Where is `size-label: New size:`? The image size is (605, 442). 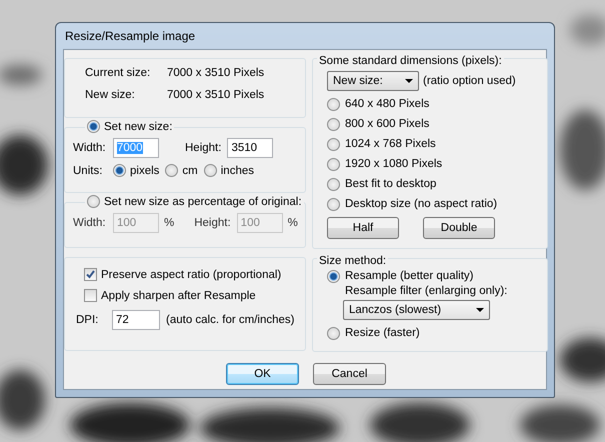
size-label: New size: is located at coordinates (110, 95).